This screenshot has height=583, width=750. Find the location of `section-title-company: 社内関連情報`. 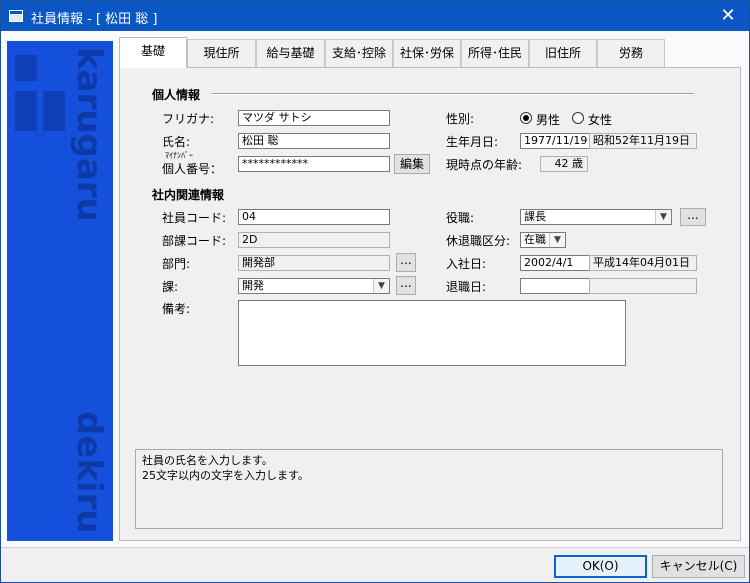

section-title-company: 社内関連情報 is located at coordinates (188, 195).